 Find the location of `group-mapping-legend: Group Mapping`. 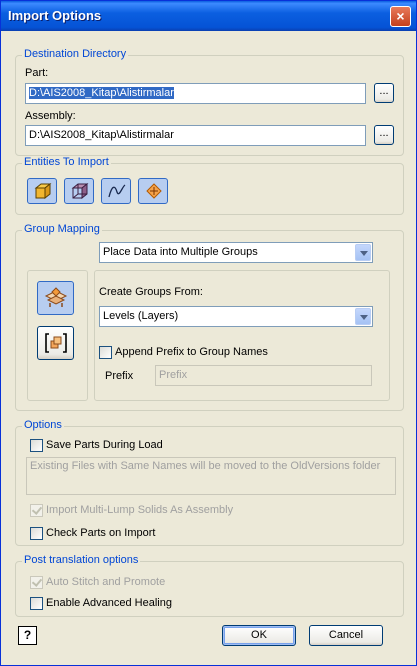

group-mapping-legend: Group Mapping is located at coordinates (62, 229).